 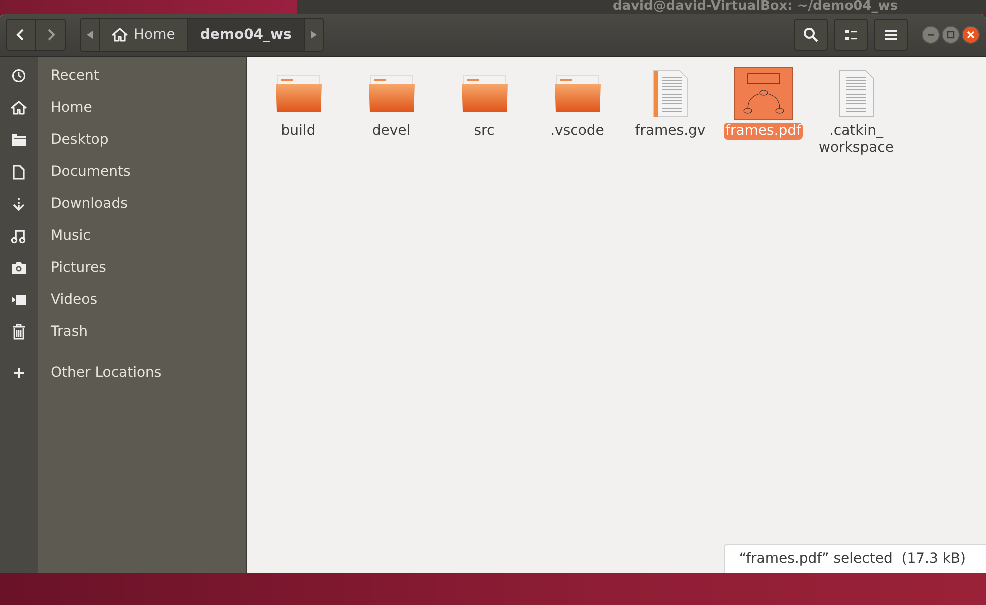 What do you see at coordinates (123, 172) in the screenshot?
I see `sidebar-item: Documents` at bounding box center [123, 172].